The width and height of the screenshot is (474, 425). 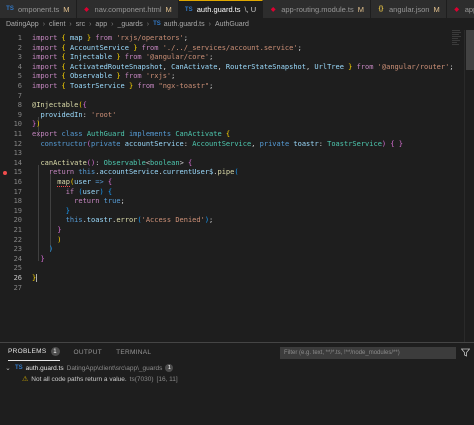 What do you see at coordinates (17, 258) in the screenshot?
I see `line-number: 24` at bounding box center [17, 258].